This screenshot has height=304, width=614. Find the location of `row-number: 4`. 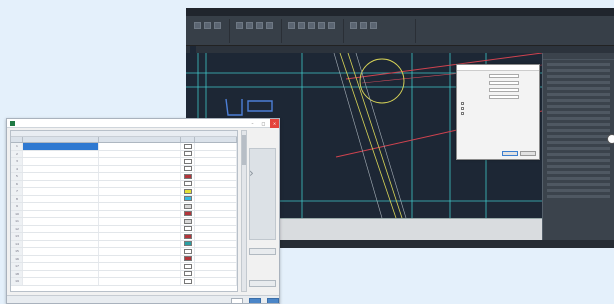

row-number: 4 is located at coordinates (17, 168).